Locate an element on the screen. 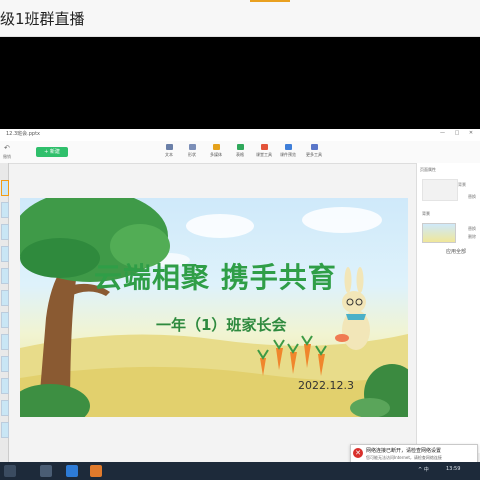 Image resolution: width=480 pixels, height=480 pixels. notification-body: 您可能无法访问Internet，请检查网络连接 is located at coordinates (404, 457).